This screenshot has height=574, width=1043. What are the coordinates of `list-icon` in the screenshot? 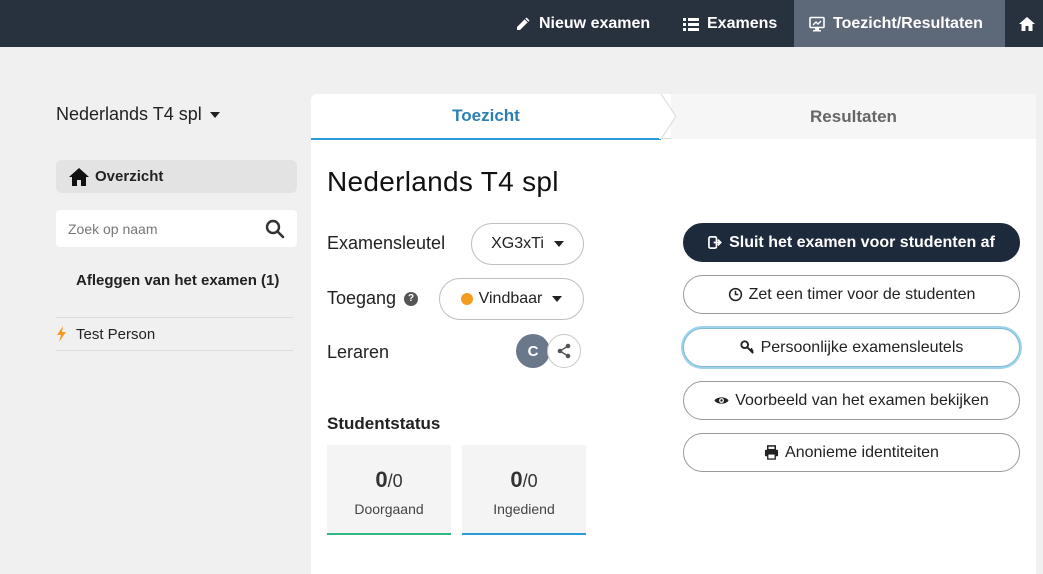 It's located at (691, 24).